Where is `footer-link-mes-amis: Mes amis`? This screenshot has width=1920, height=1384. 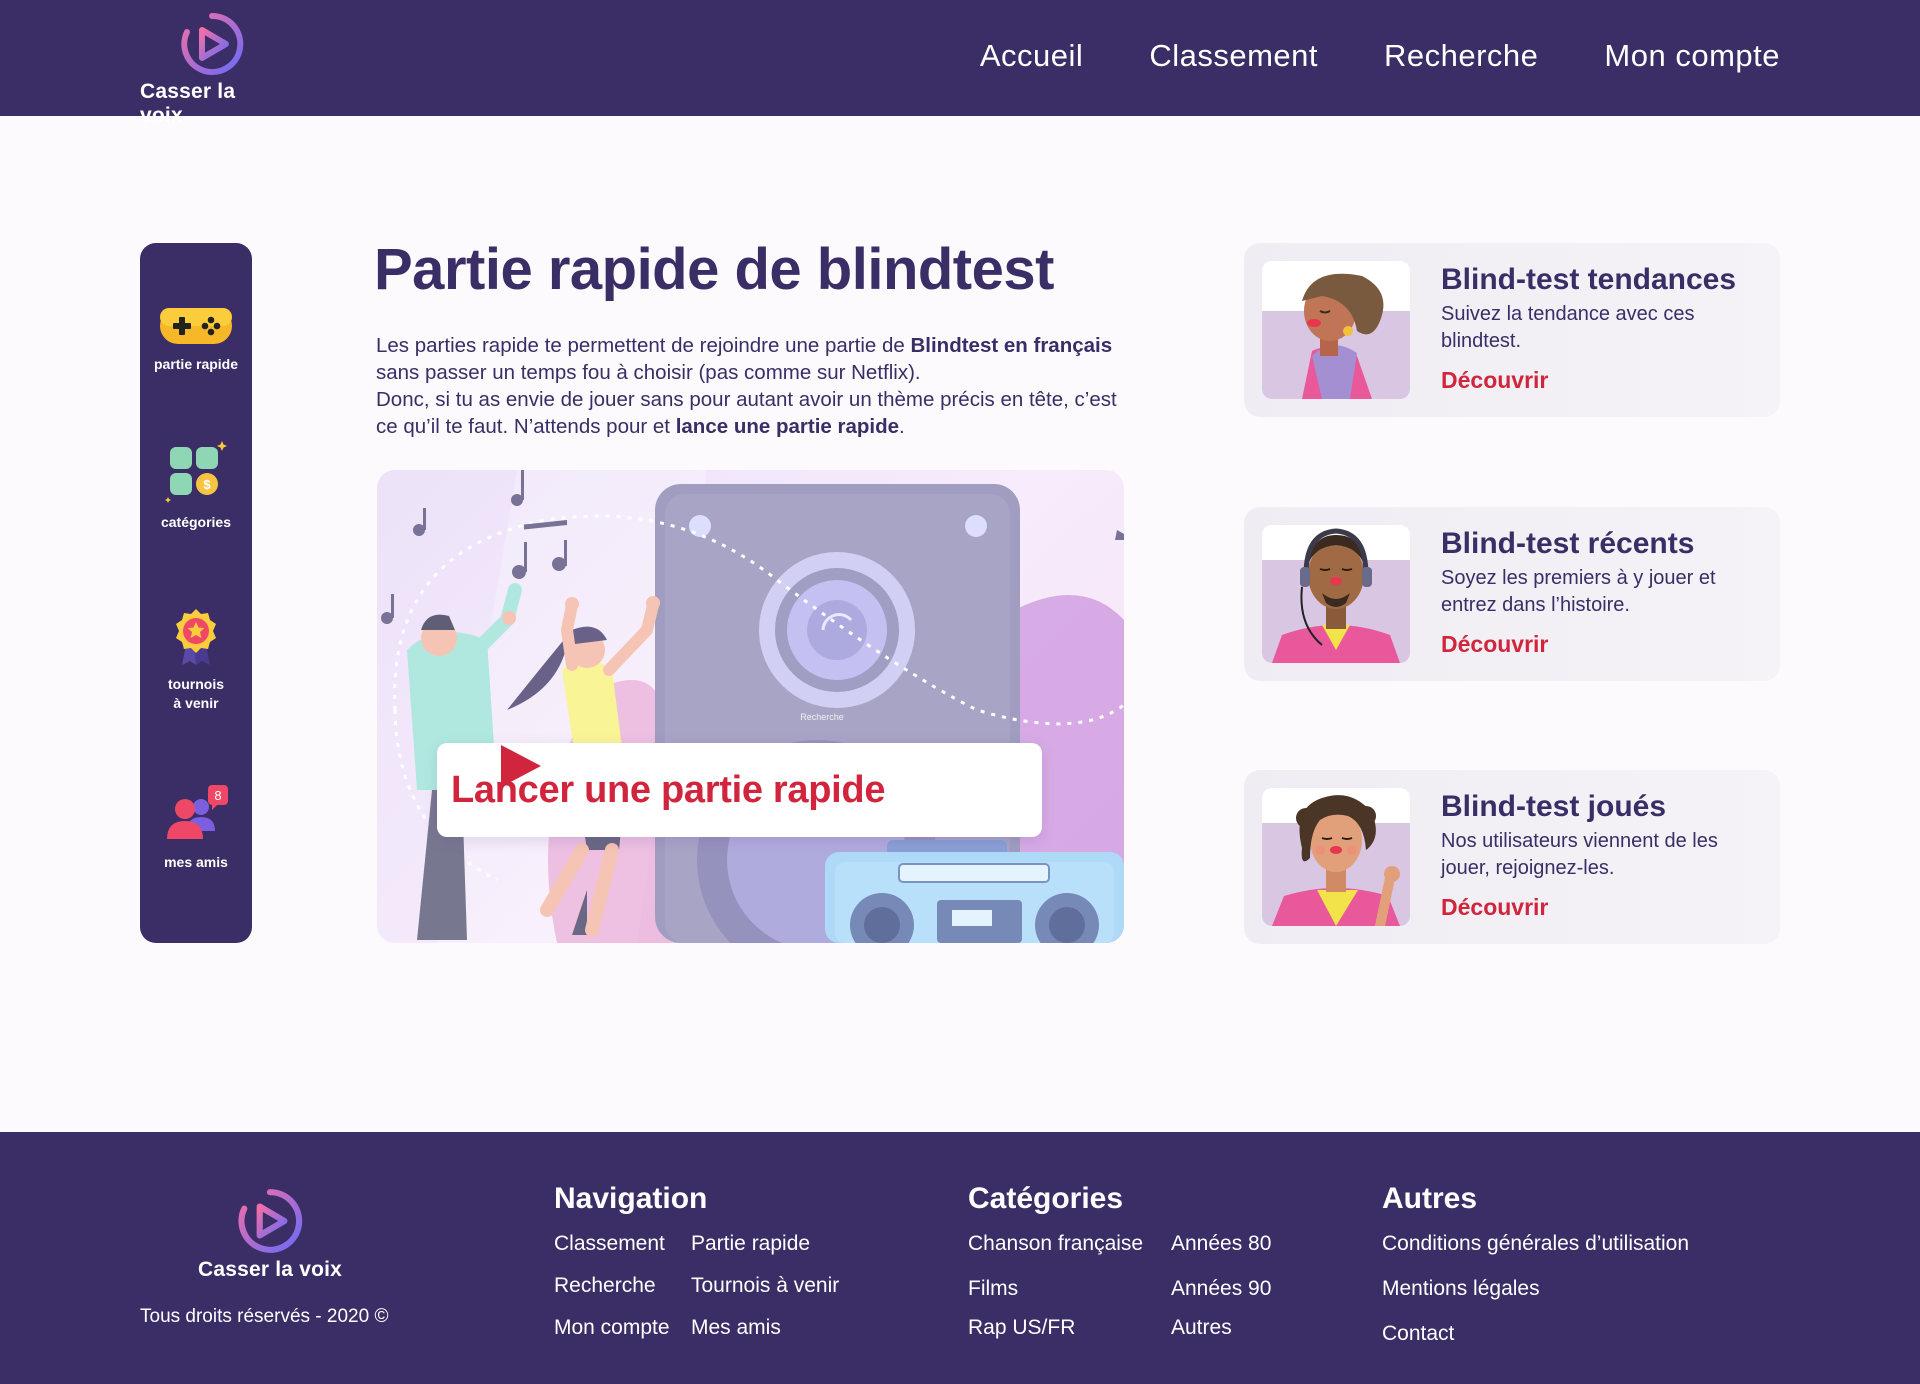
footer-link-mes-amis: Mes amis is located at coordinates (736, 1328).